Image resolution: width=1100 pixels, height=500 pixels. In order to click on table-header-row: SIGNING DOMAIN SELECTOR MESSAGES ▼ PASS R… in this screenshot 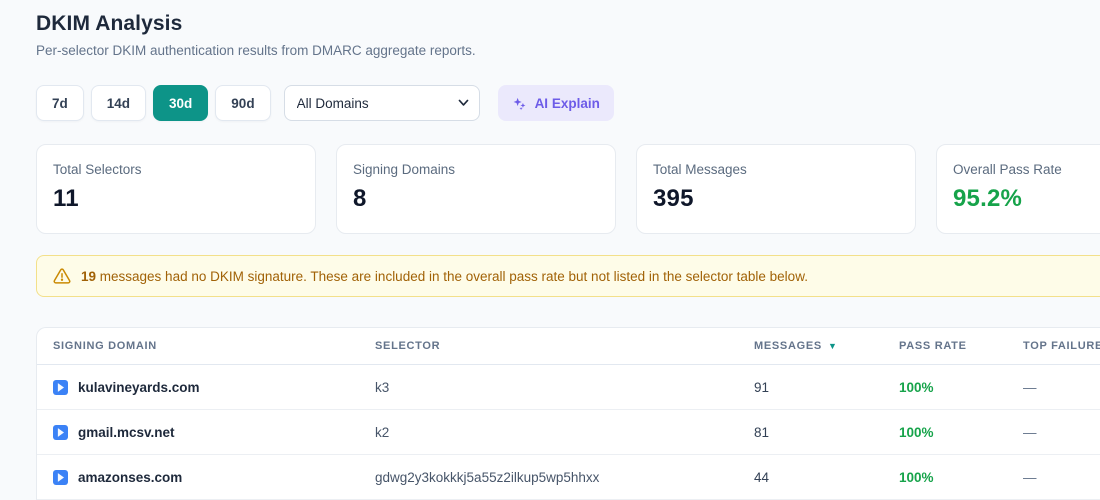, I will do `click(568, 346)`.